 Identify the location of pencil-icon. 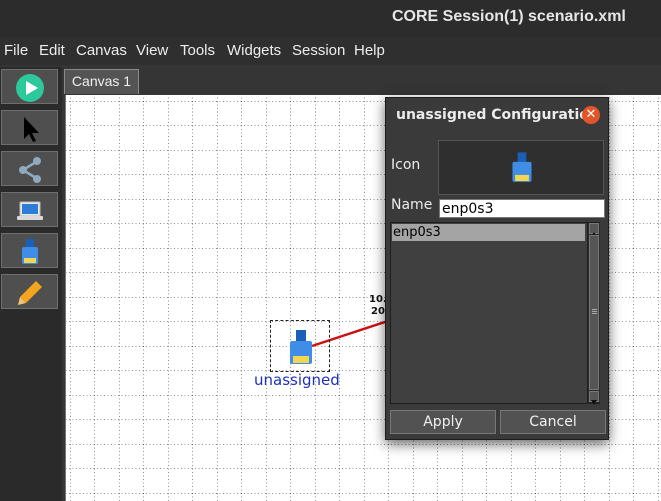
(30, 293).